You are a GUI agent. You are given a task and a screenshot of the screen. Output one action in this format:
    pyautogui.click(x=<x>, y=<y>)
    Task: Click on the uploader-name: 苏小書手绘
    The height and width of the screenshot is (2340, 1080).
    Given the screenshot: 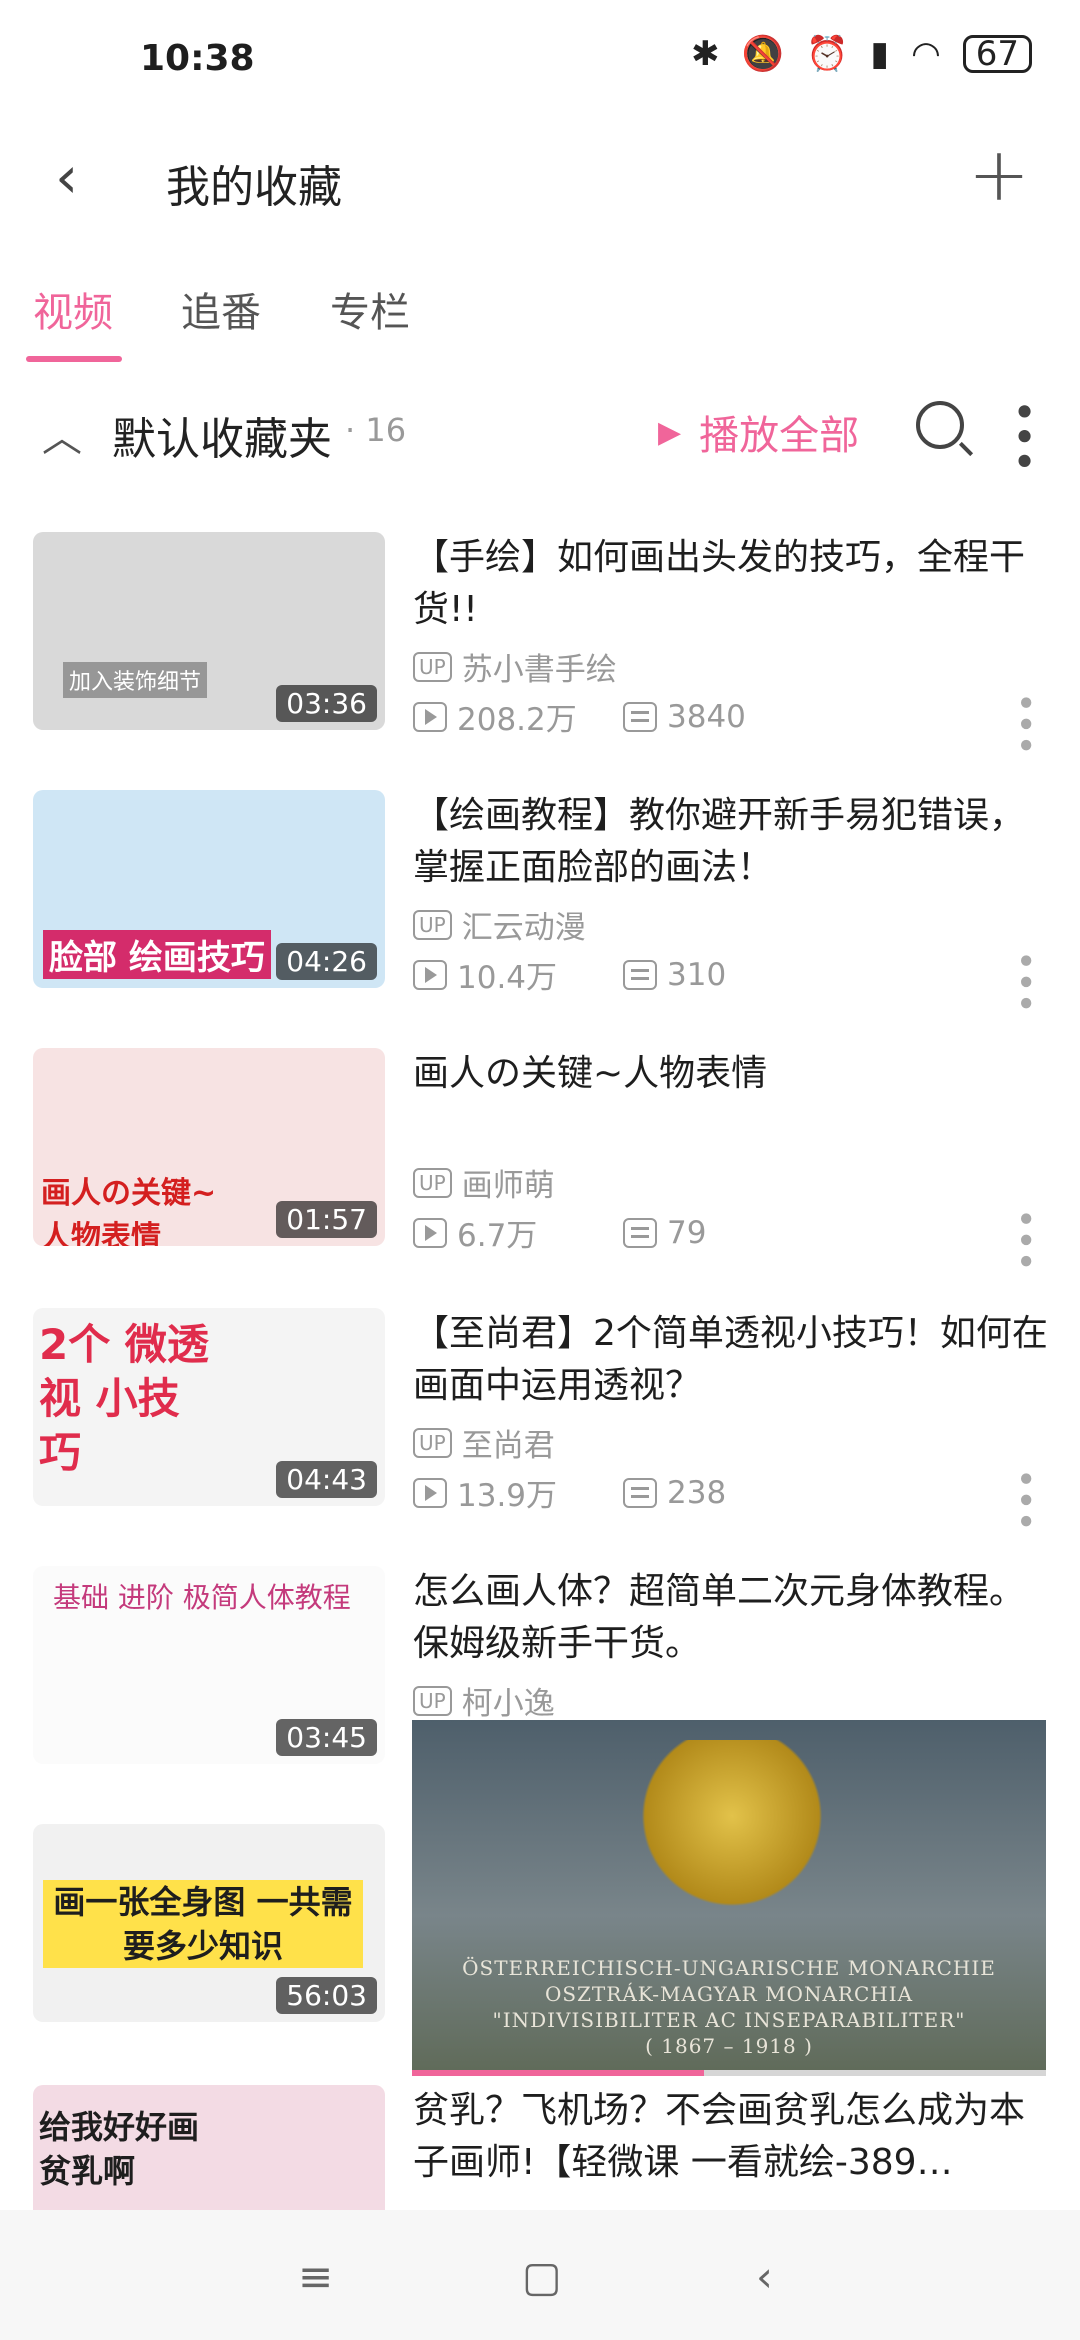 What is the action you would take?
    pyautogui.click(x=539, y=670)
    